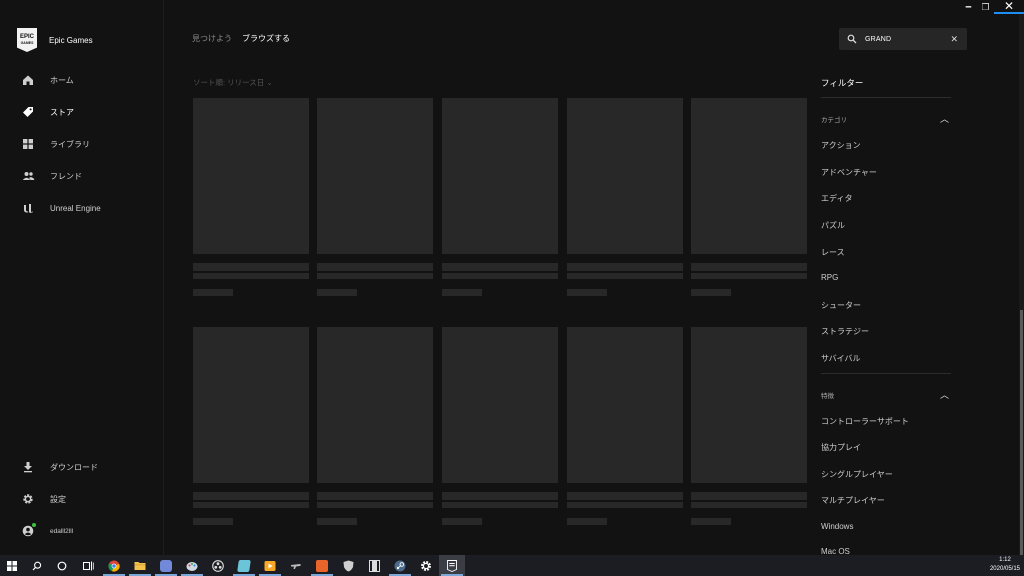 The image size is (1024, 576). I want to click on tab-discover: 見つけよう, so click(212, 38).